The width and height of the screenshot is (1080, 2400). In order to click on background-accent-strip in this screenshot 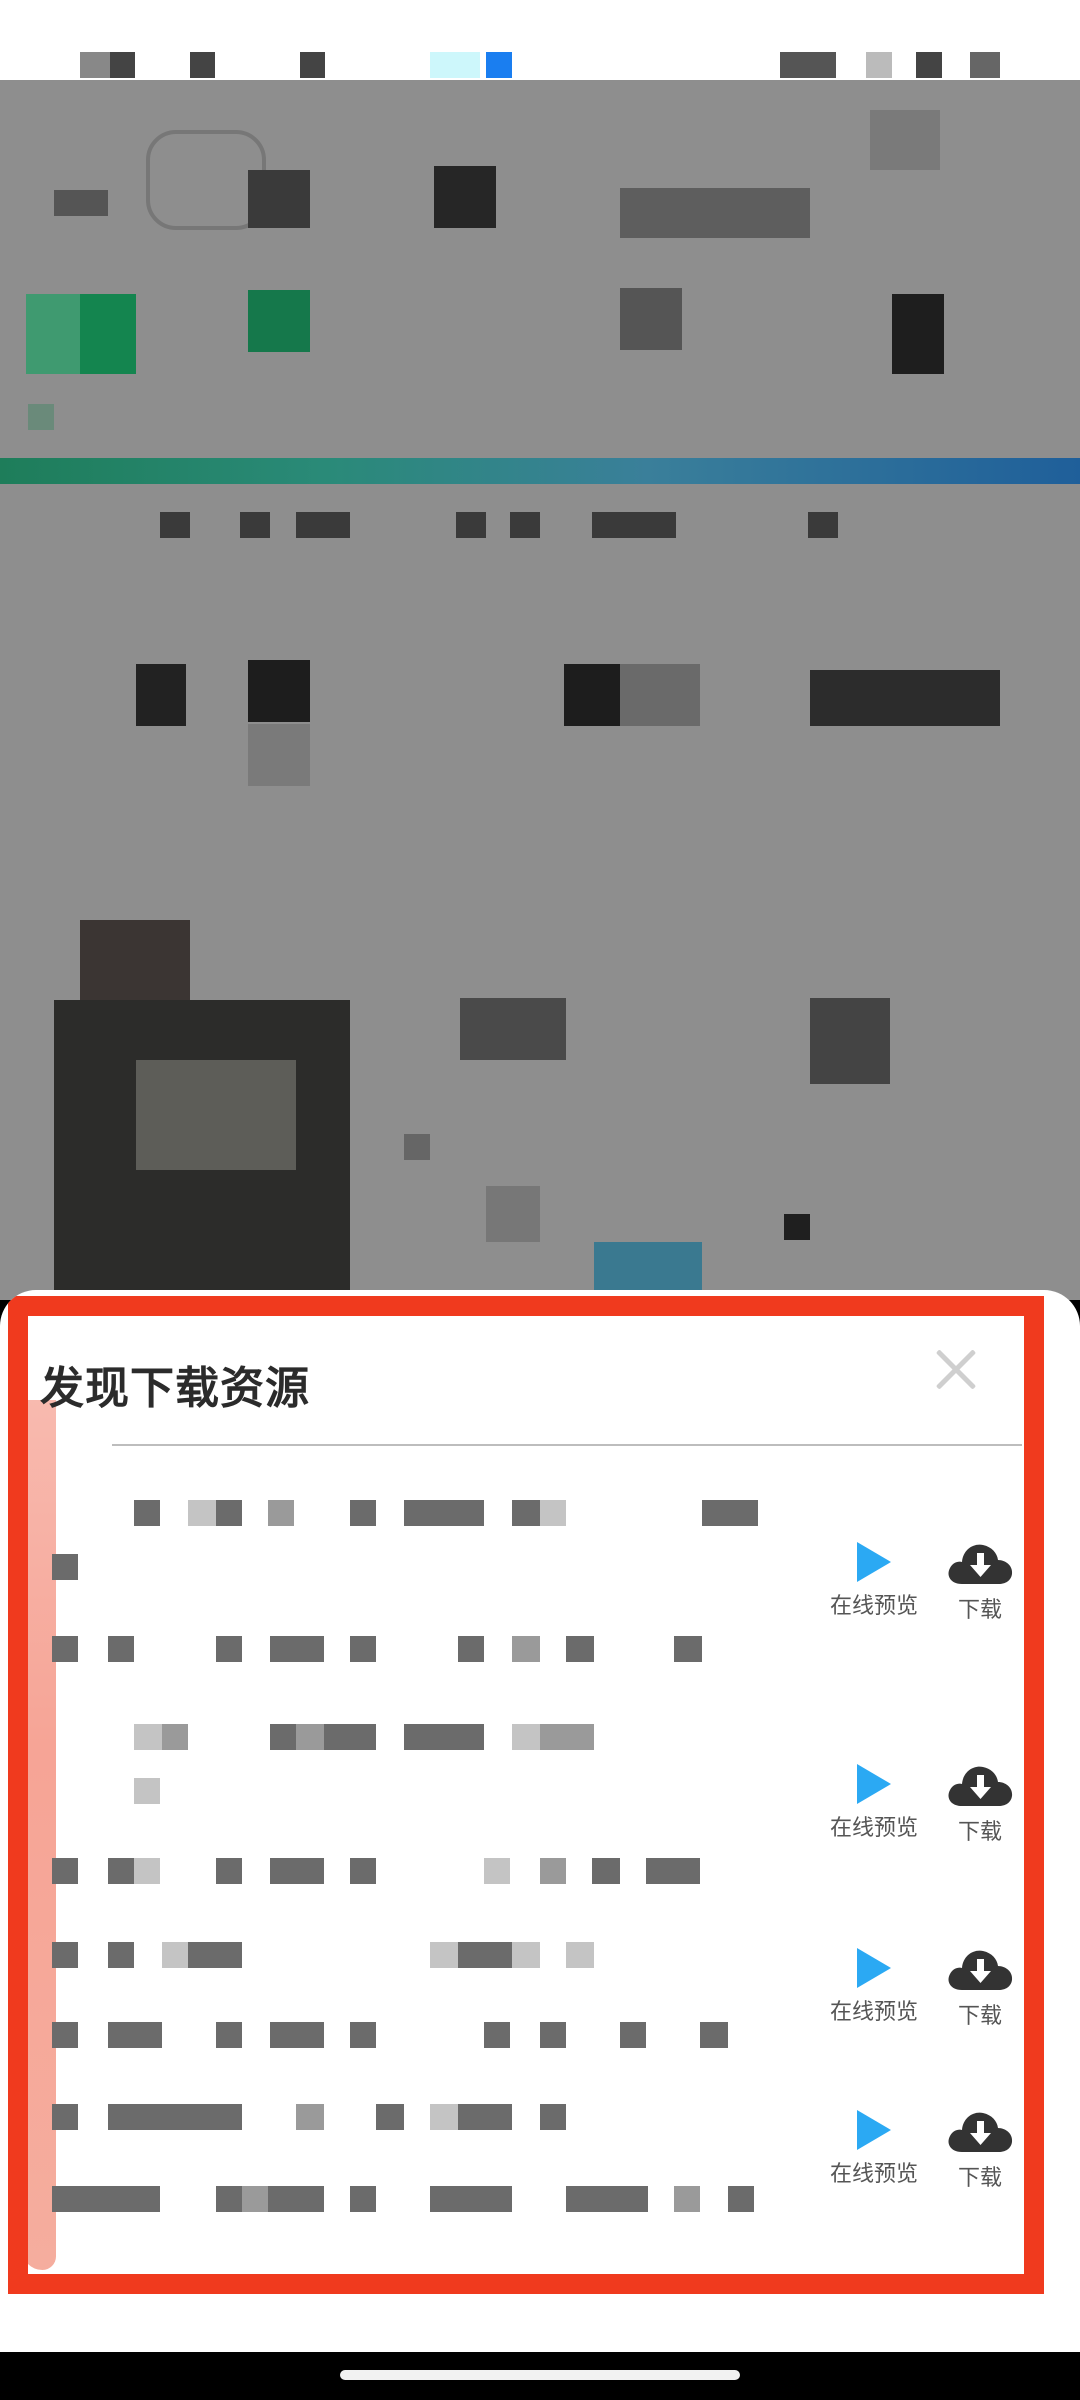, I will do `click(540, 471)`.